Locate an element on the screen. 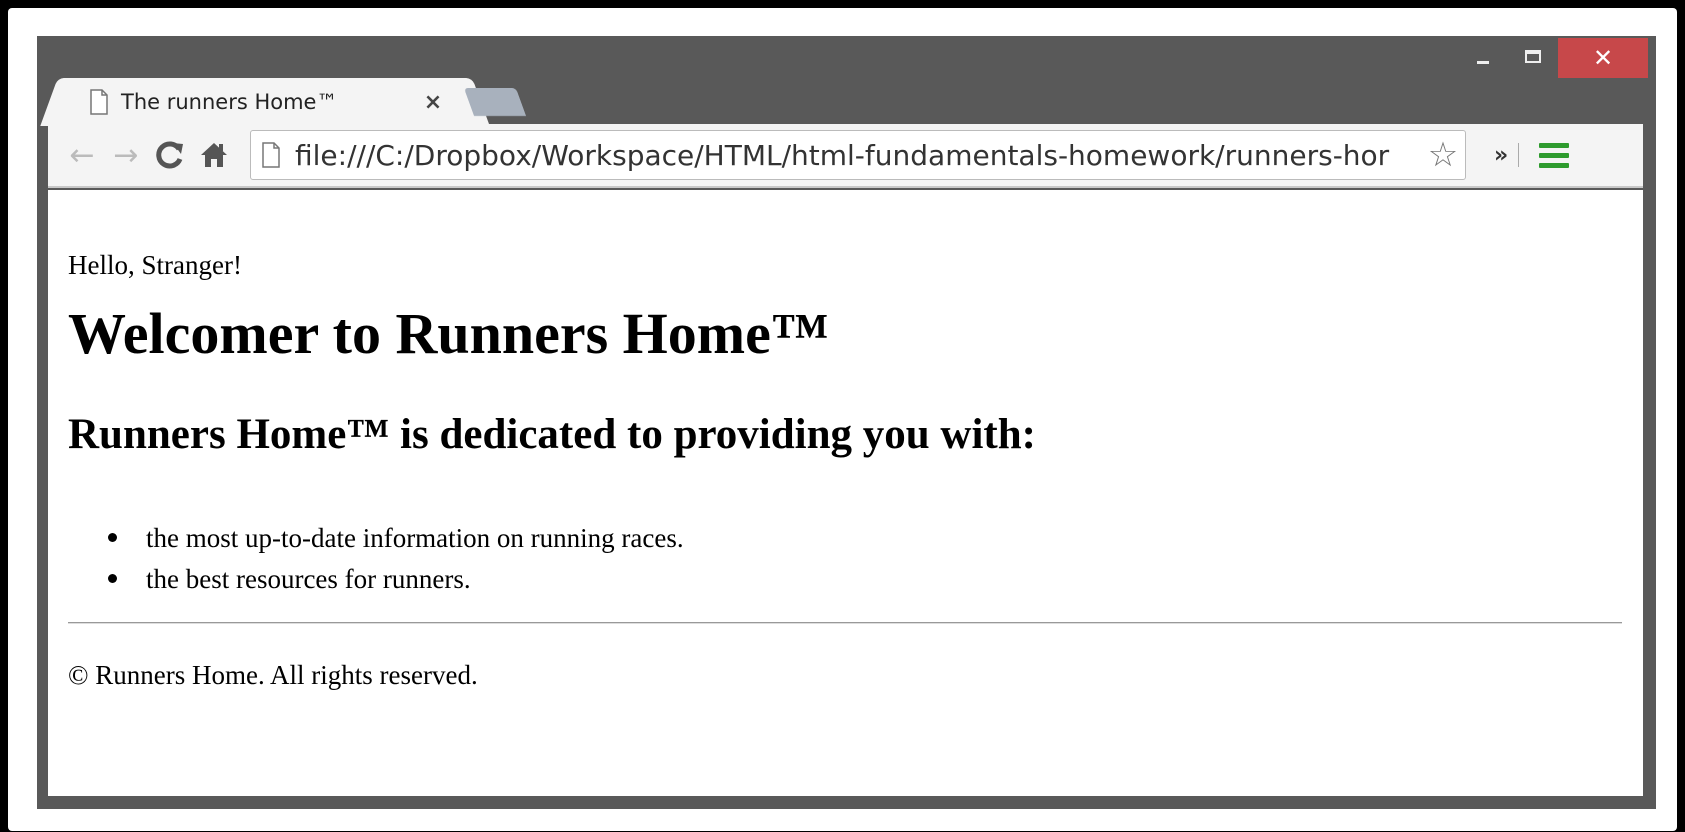  star-bookmark-icon: ☆ is located at coordinates (1443, 155).